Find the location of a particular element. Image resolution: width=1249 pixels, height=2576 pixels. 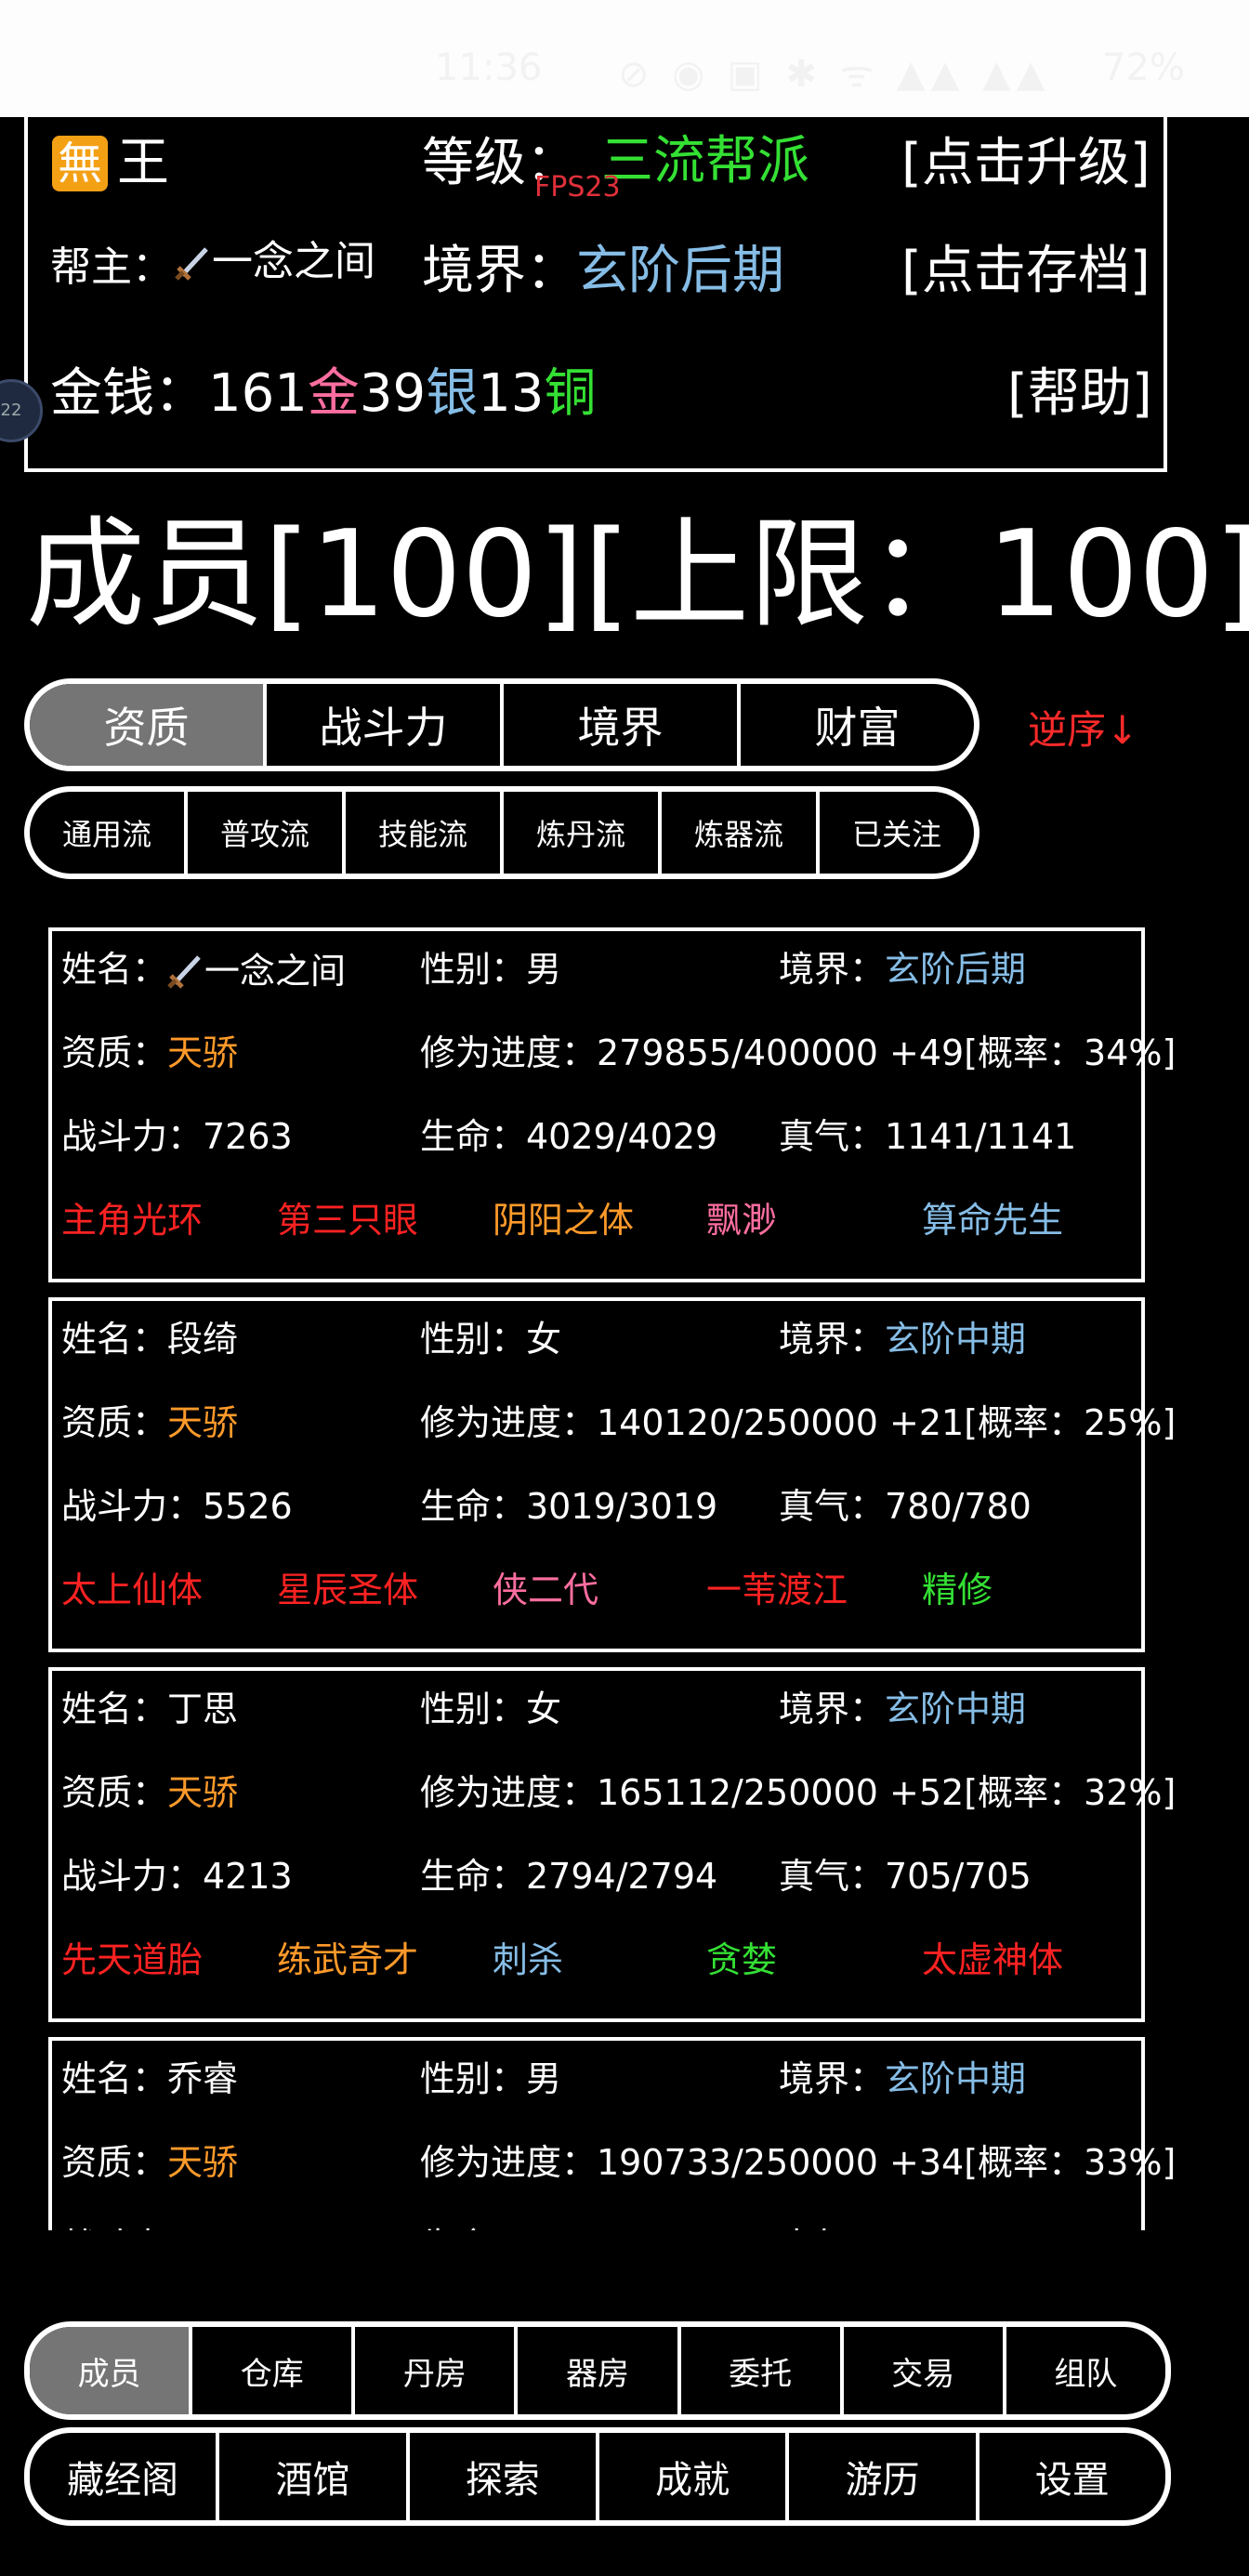

filter-forging: 炼器流 is located at coordinates (737, 833).